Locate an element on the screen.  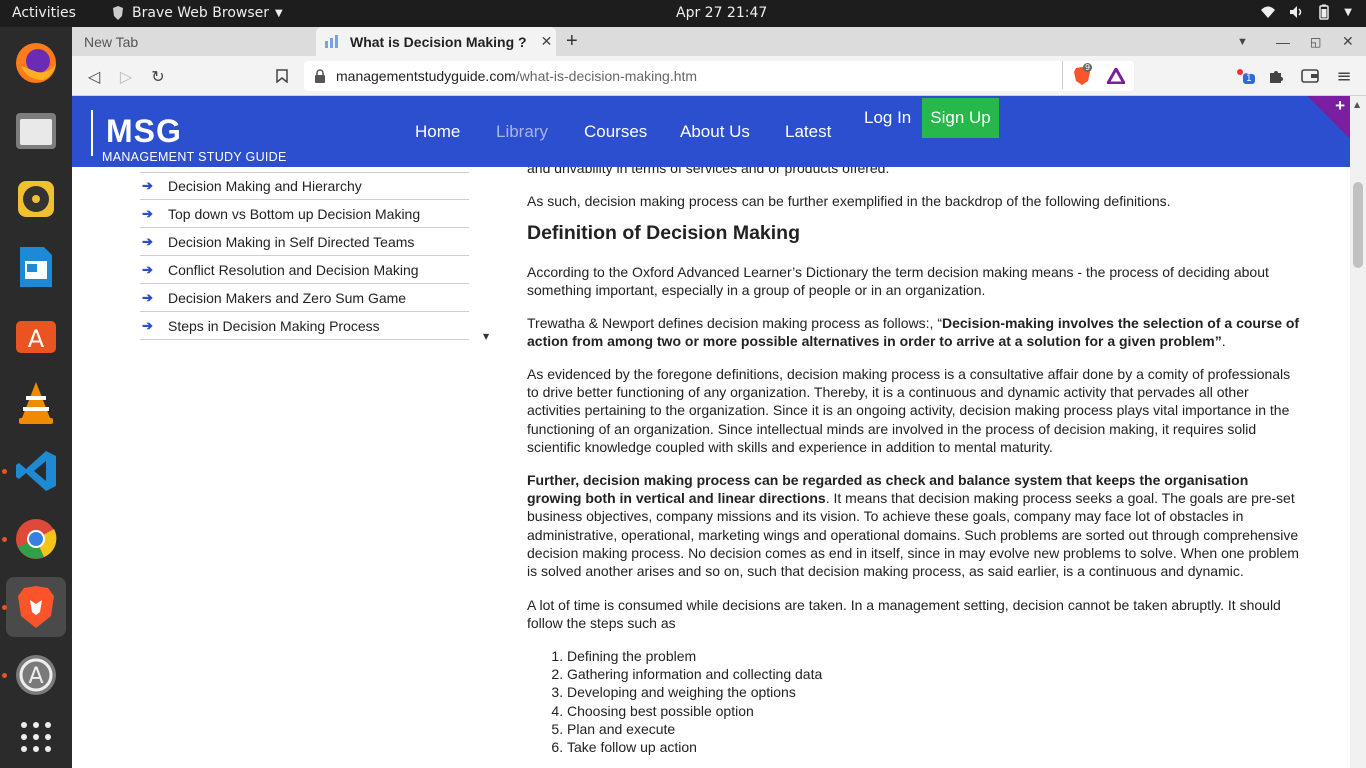
sidebar-link-label: Steps in Decision Making Process is located at coordinates (274, 325).